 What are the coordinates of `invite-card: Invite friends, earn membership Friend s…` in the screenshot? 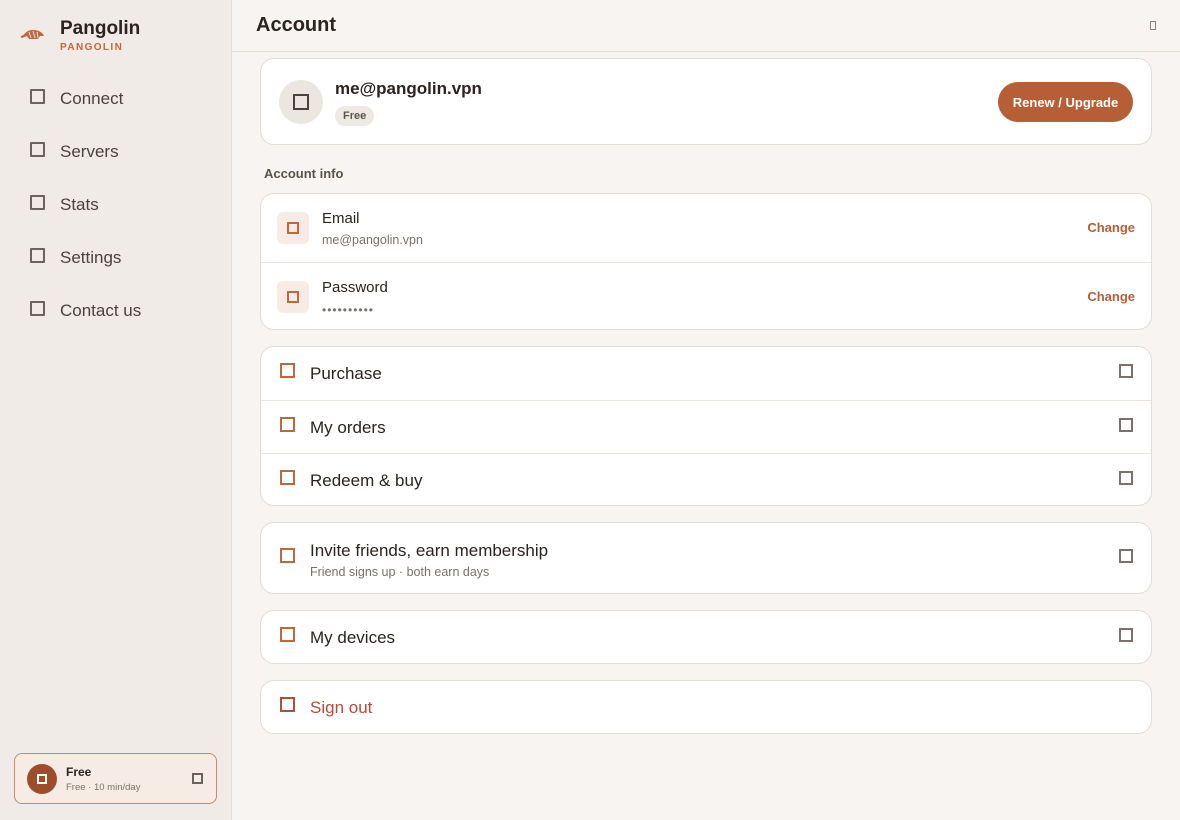 It's located at (706, 558).